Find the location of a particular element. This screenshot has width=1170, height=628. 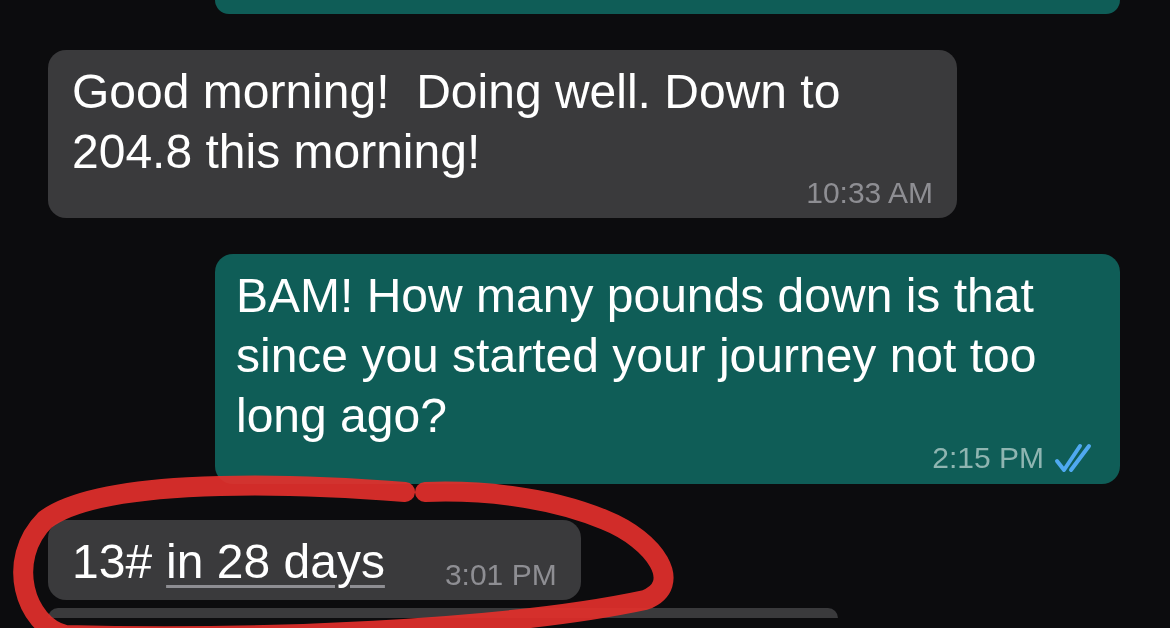

message-text: 13# is located at coordinates (112, 562).